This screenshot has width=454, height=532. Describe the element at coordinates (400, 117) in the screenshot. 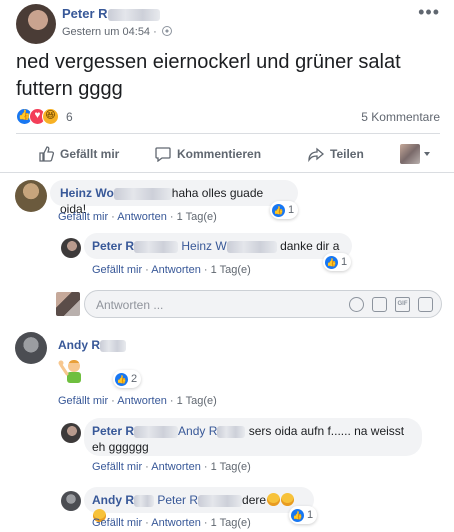

I see `comment-count: 5 Kommentare` at that location.